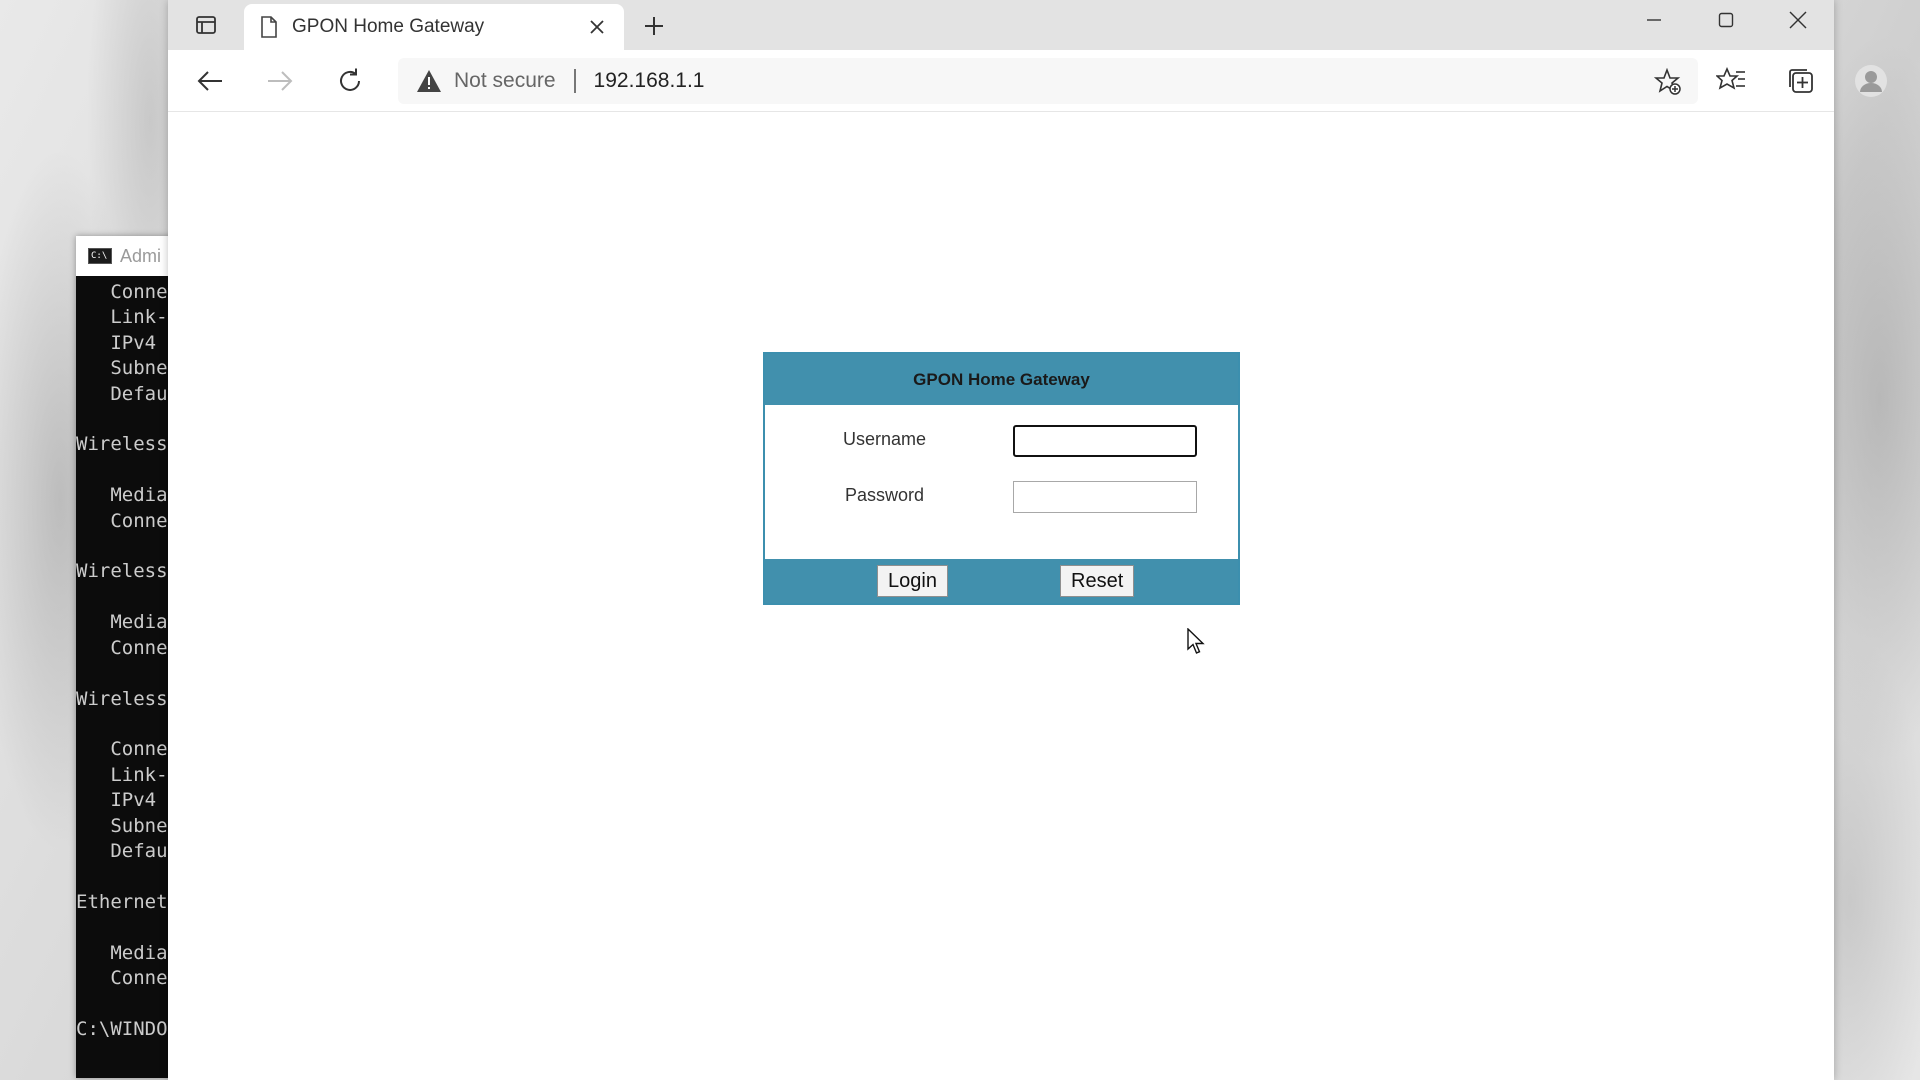  I want to click on collections-icon, so click(1801, 81).